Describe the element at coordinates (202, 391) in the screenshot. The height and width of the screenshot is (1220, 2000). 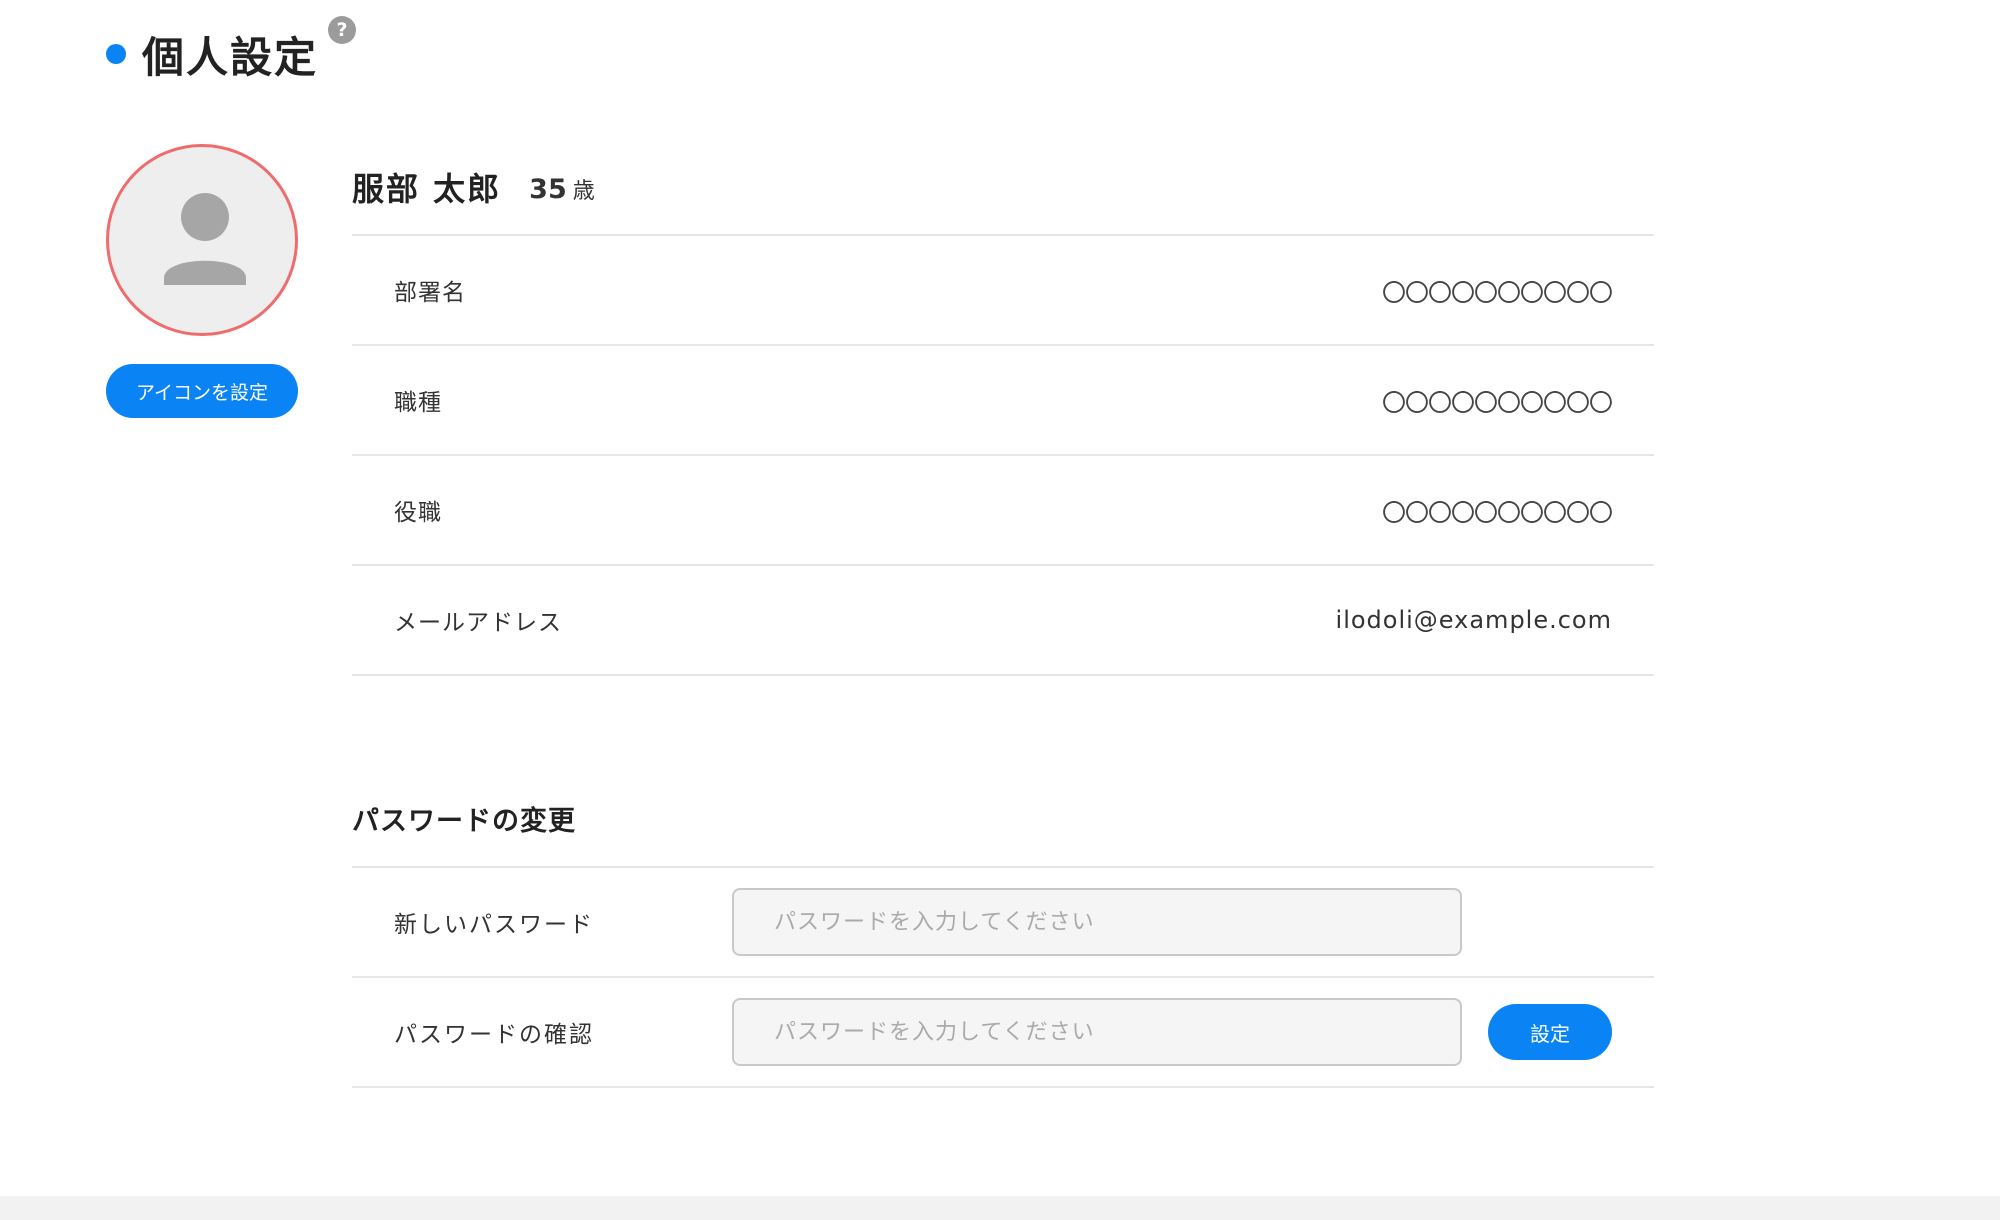
I see `set-icon-button: アイコンを設定` at that location.